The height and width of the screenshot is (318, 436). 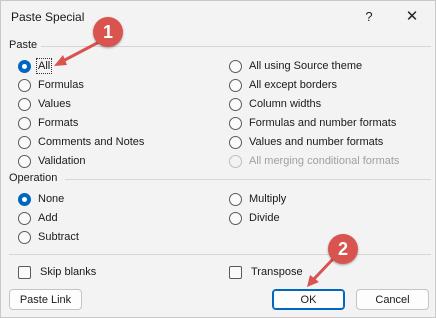 I want to click on dialog-title: Paste Special, so click(x=48, y=17).